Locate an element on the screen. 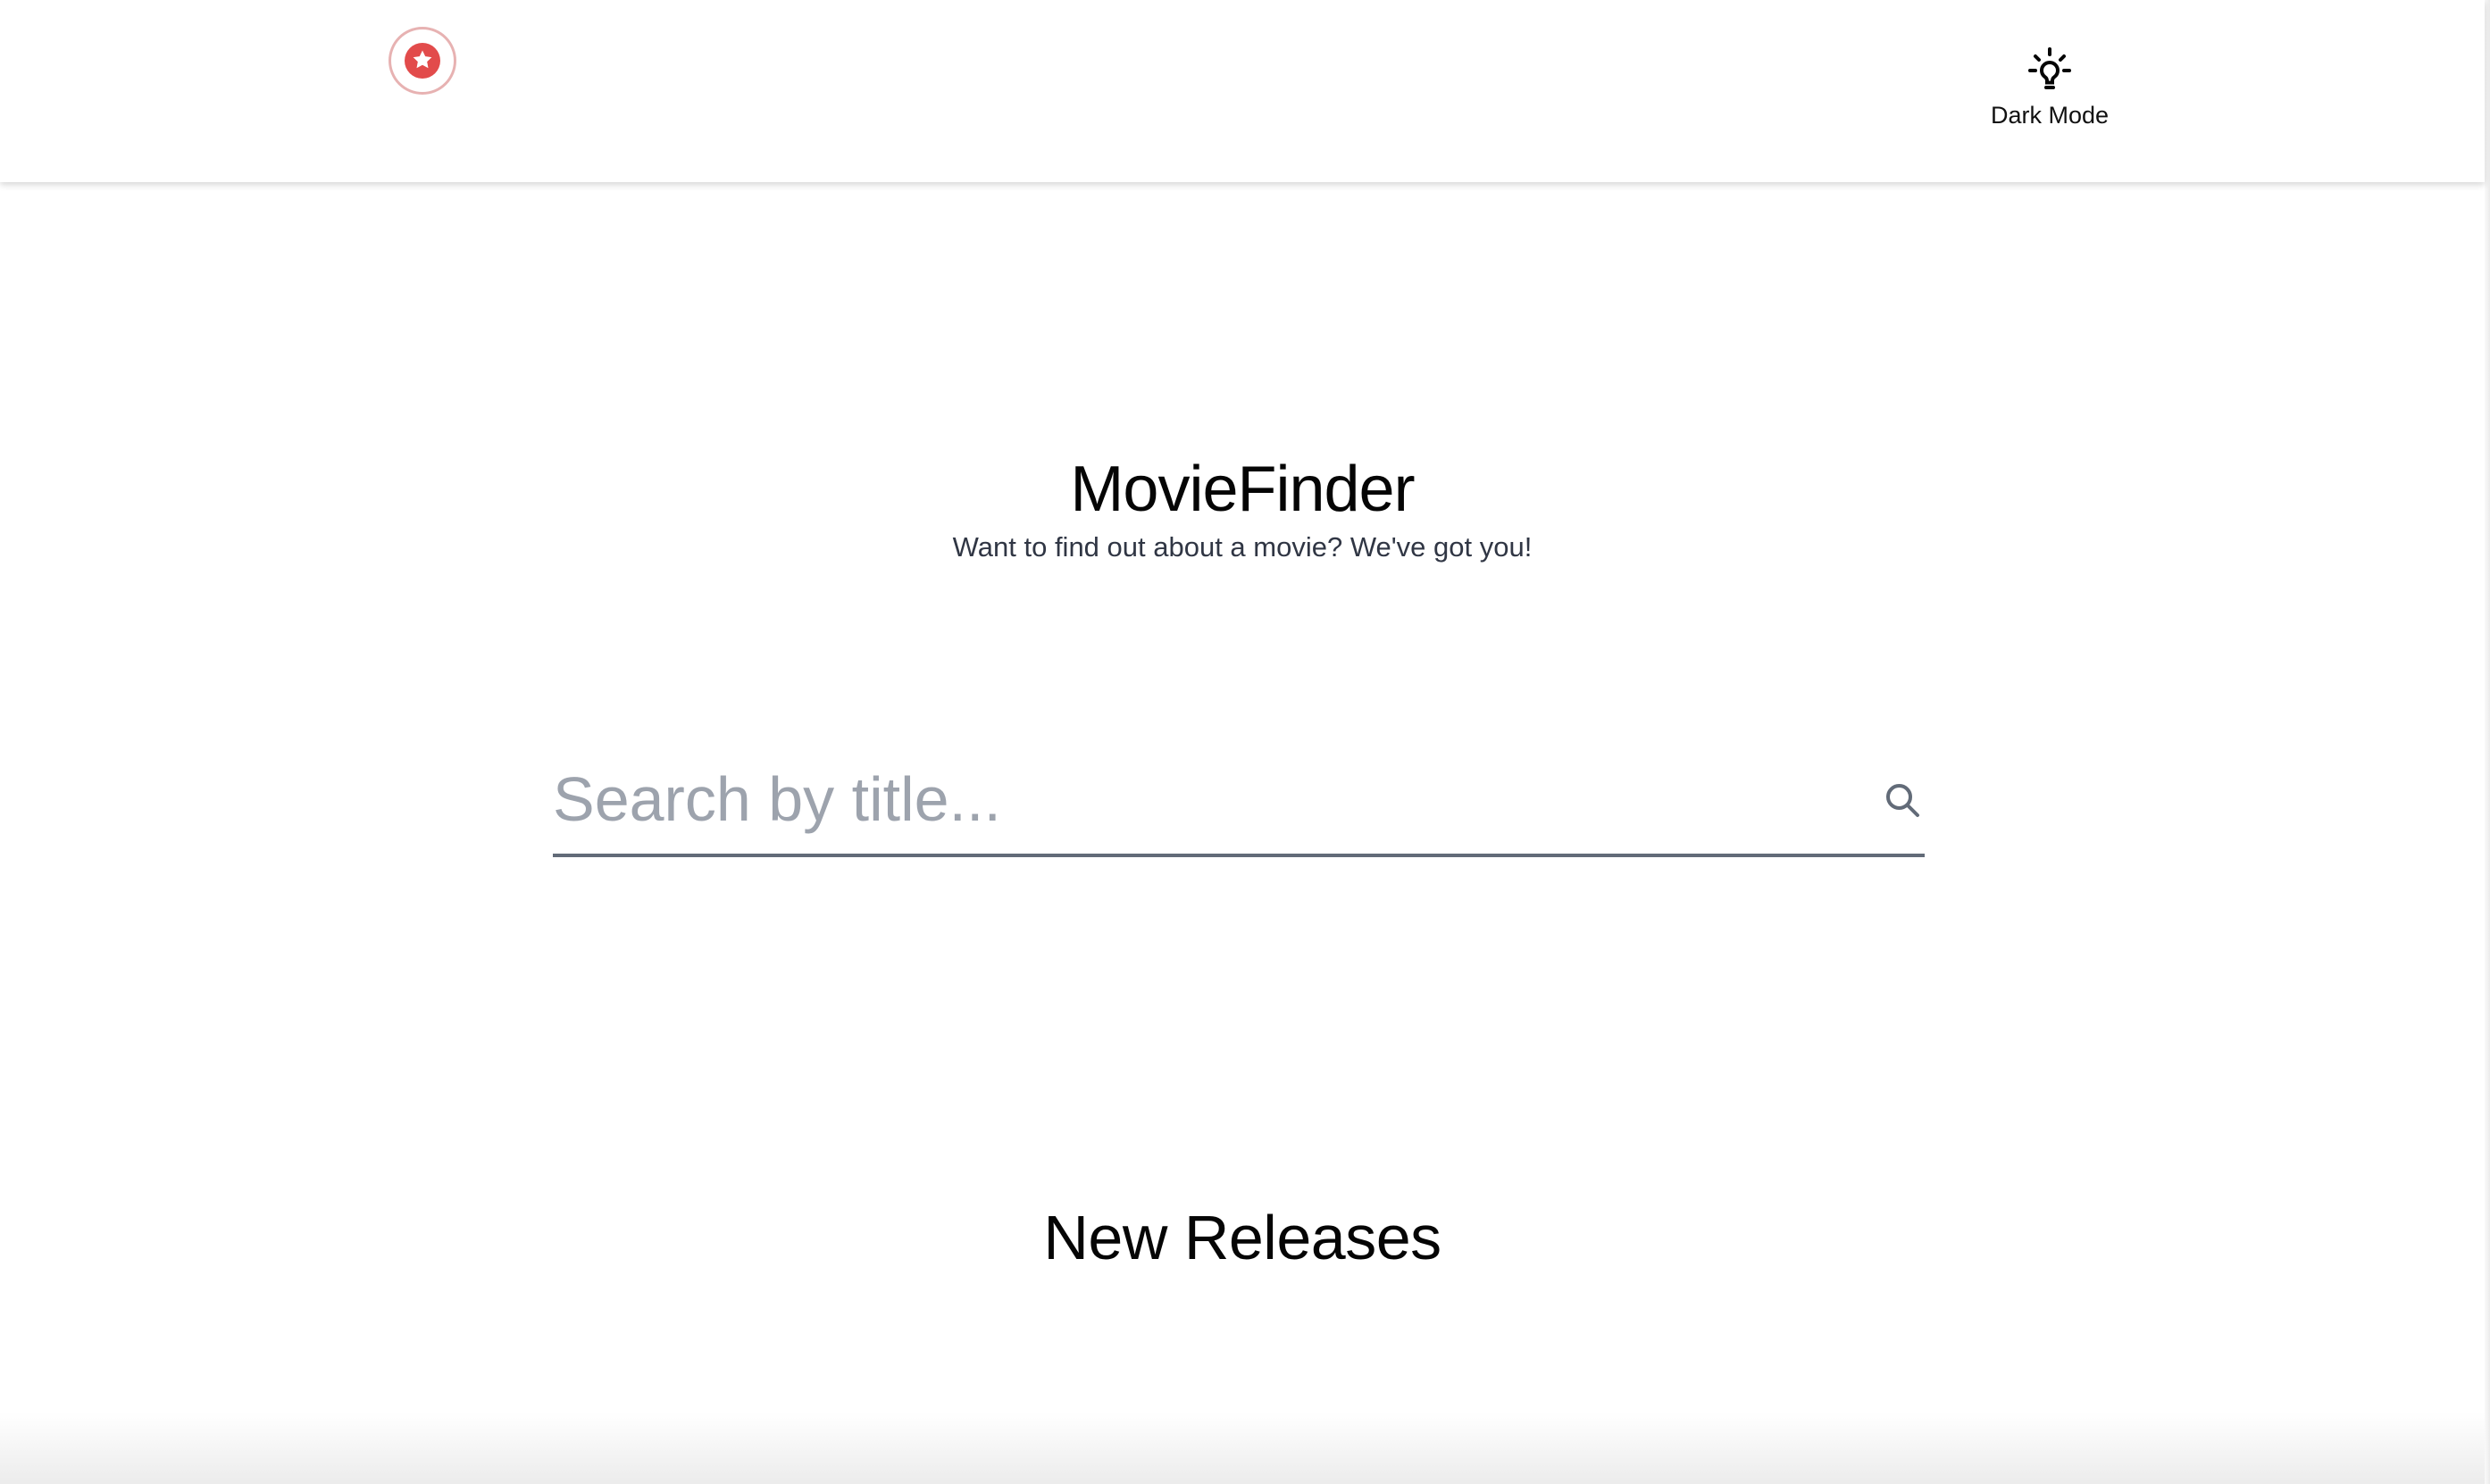 This screenshot has height=1484, width=2490. bottom-content-fade is located at coordinates (1242, 1448).